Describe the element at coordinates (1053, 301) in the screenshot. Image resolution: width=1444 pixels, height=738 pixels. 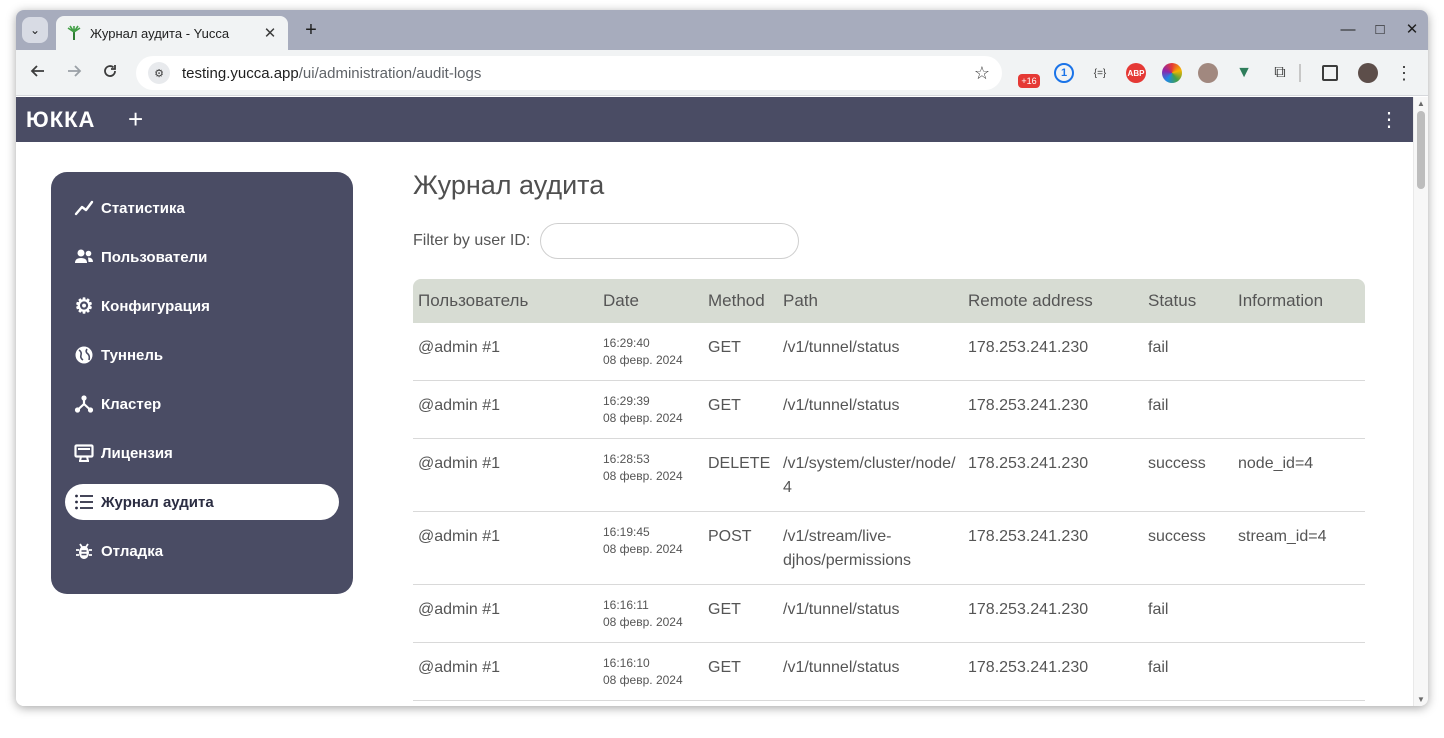
I see `column-header-remote-address: Remote address` at that location.